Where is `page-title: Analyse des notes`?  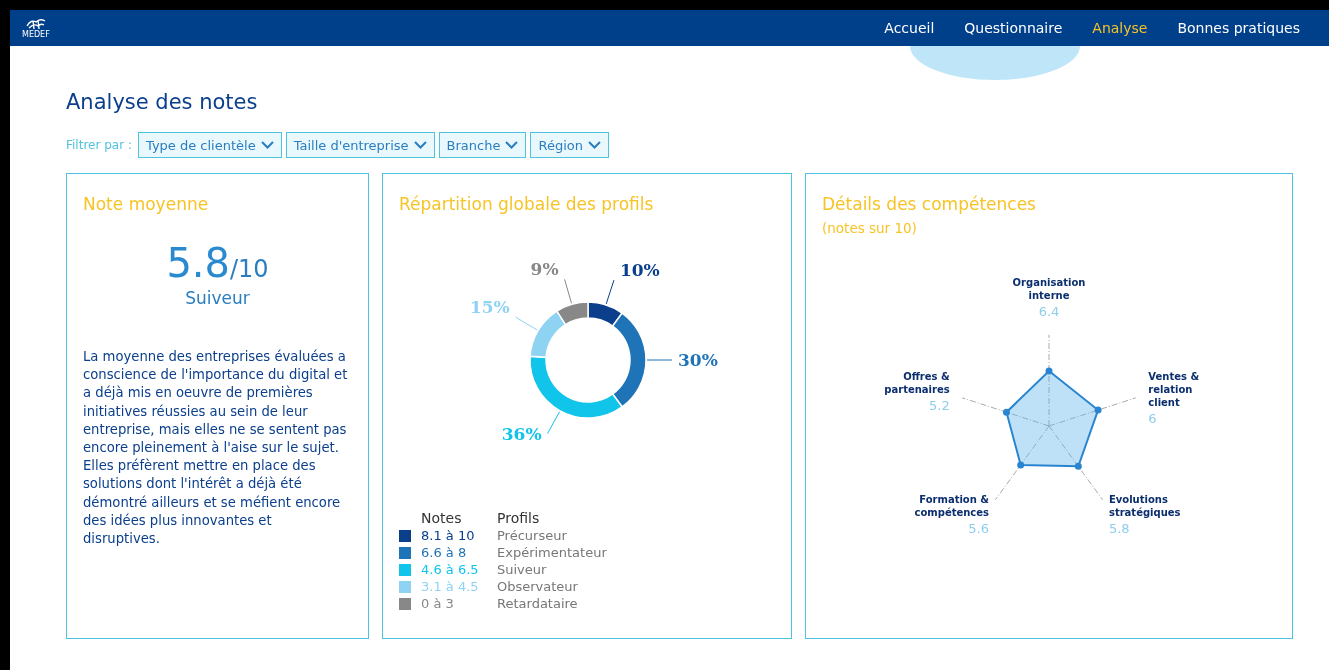 page-title: Analyse des notes is located at coordinates (162, 102).